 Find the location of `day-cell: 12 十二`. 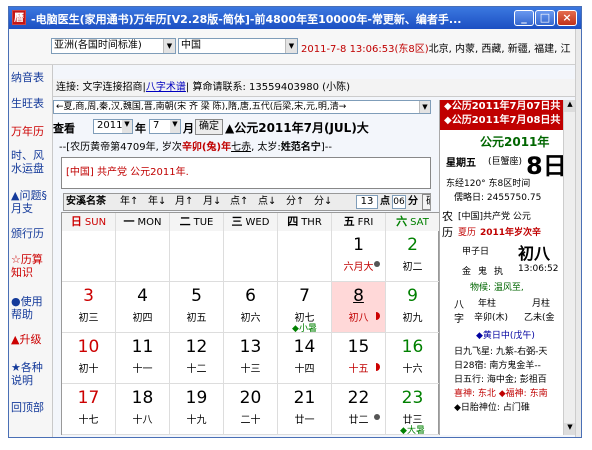

day-cell: 12 十二 is located at coordinates (197, 358).